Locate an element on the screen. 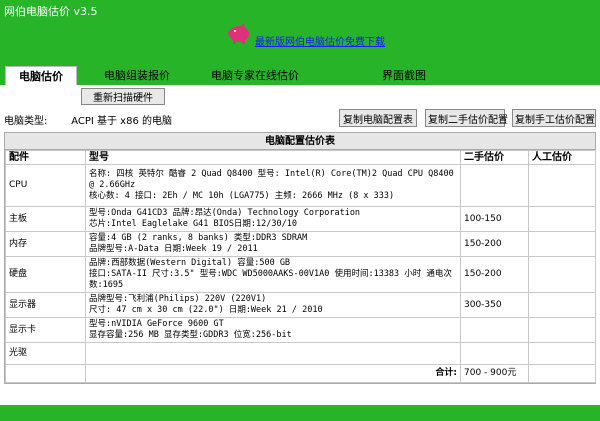 This screenshot has height=421, width=600. piggy-bank-icon is located at coordinates (238, 33).